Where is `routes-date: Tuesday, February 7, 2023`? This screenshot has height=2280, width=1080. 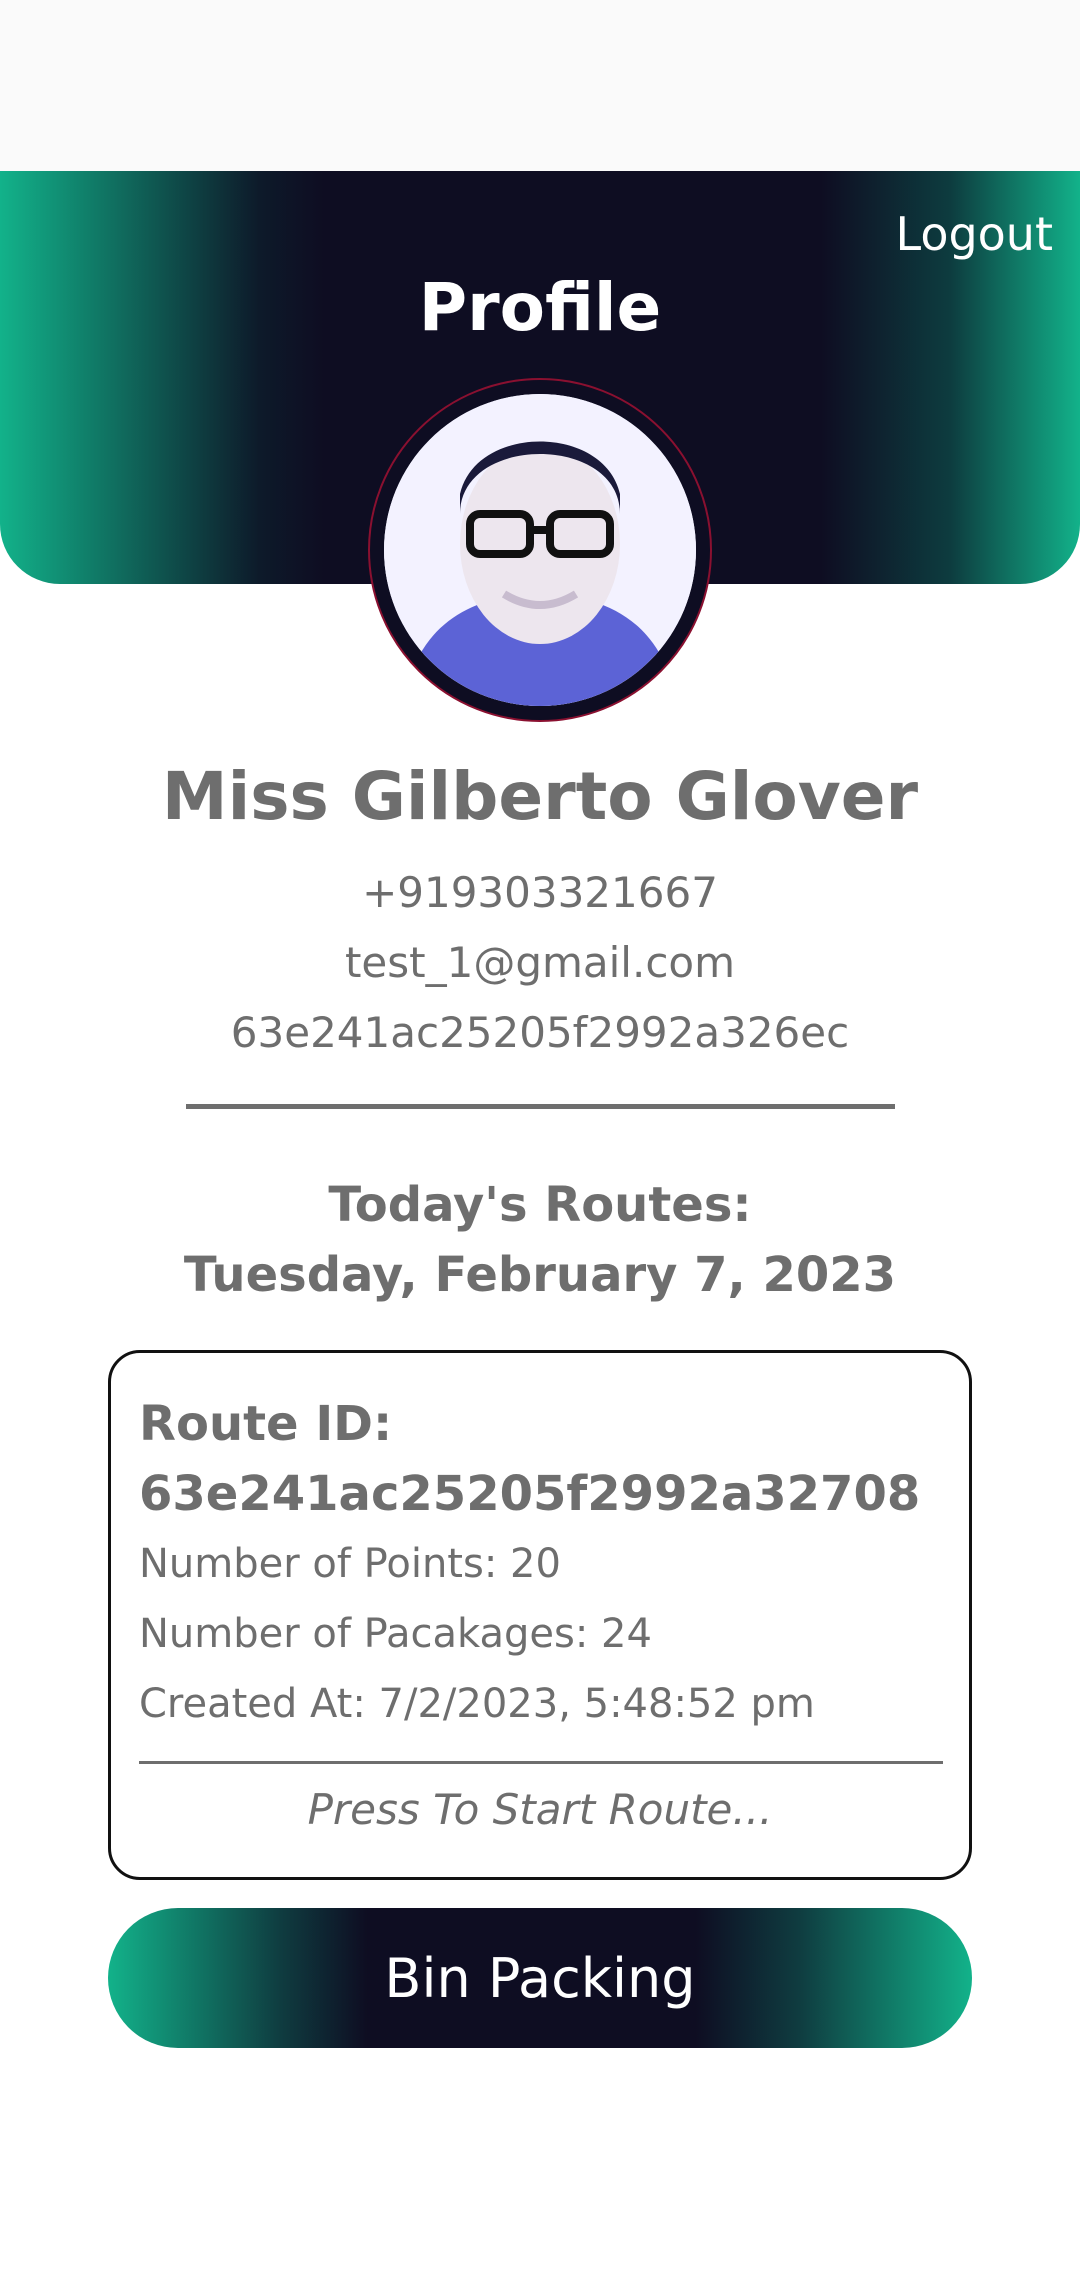
routes-date: Tuesday, February 7, 2023 is located at coordinates (540, 1275).